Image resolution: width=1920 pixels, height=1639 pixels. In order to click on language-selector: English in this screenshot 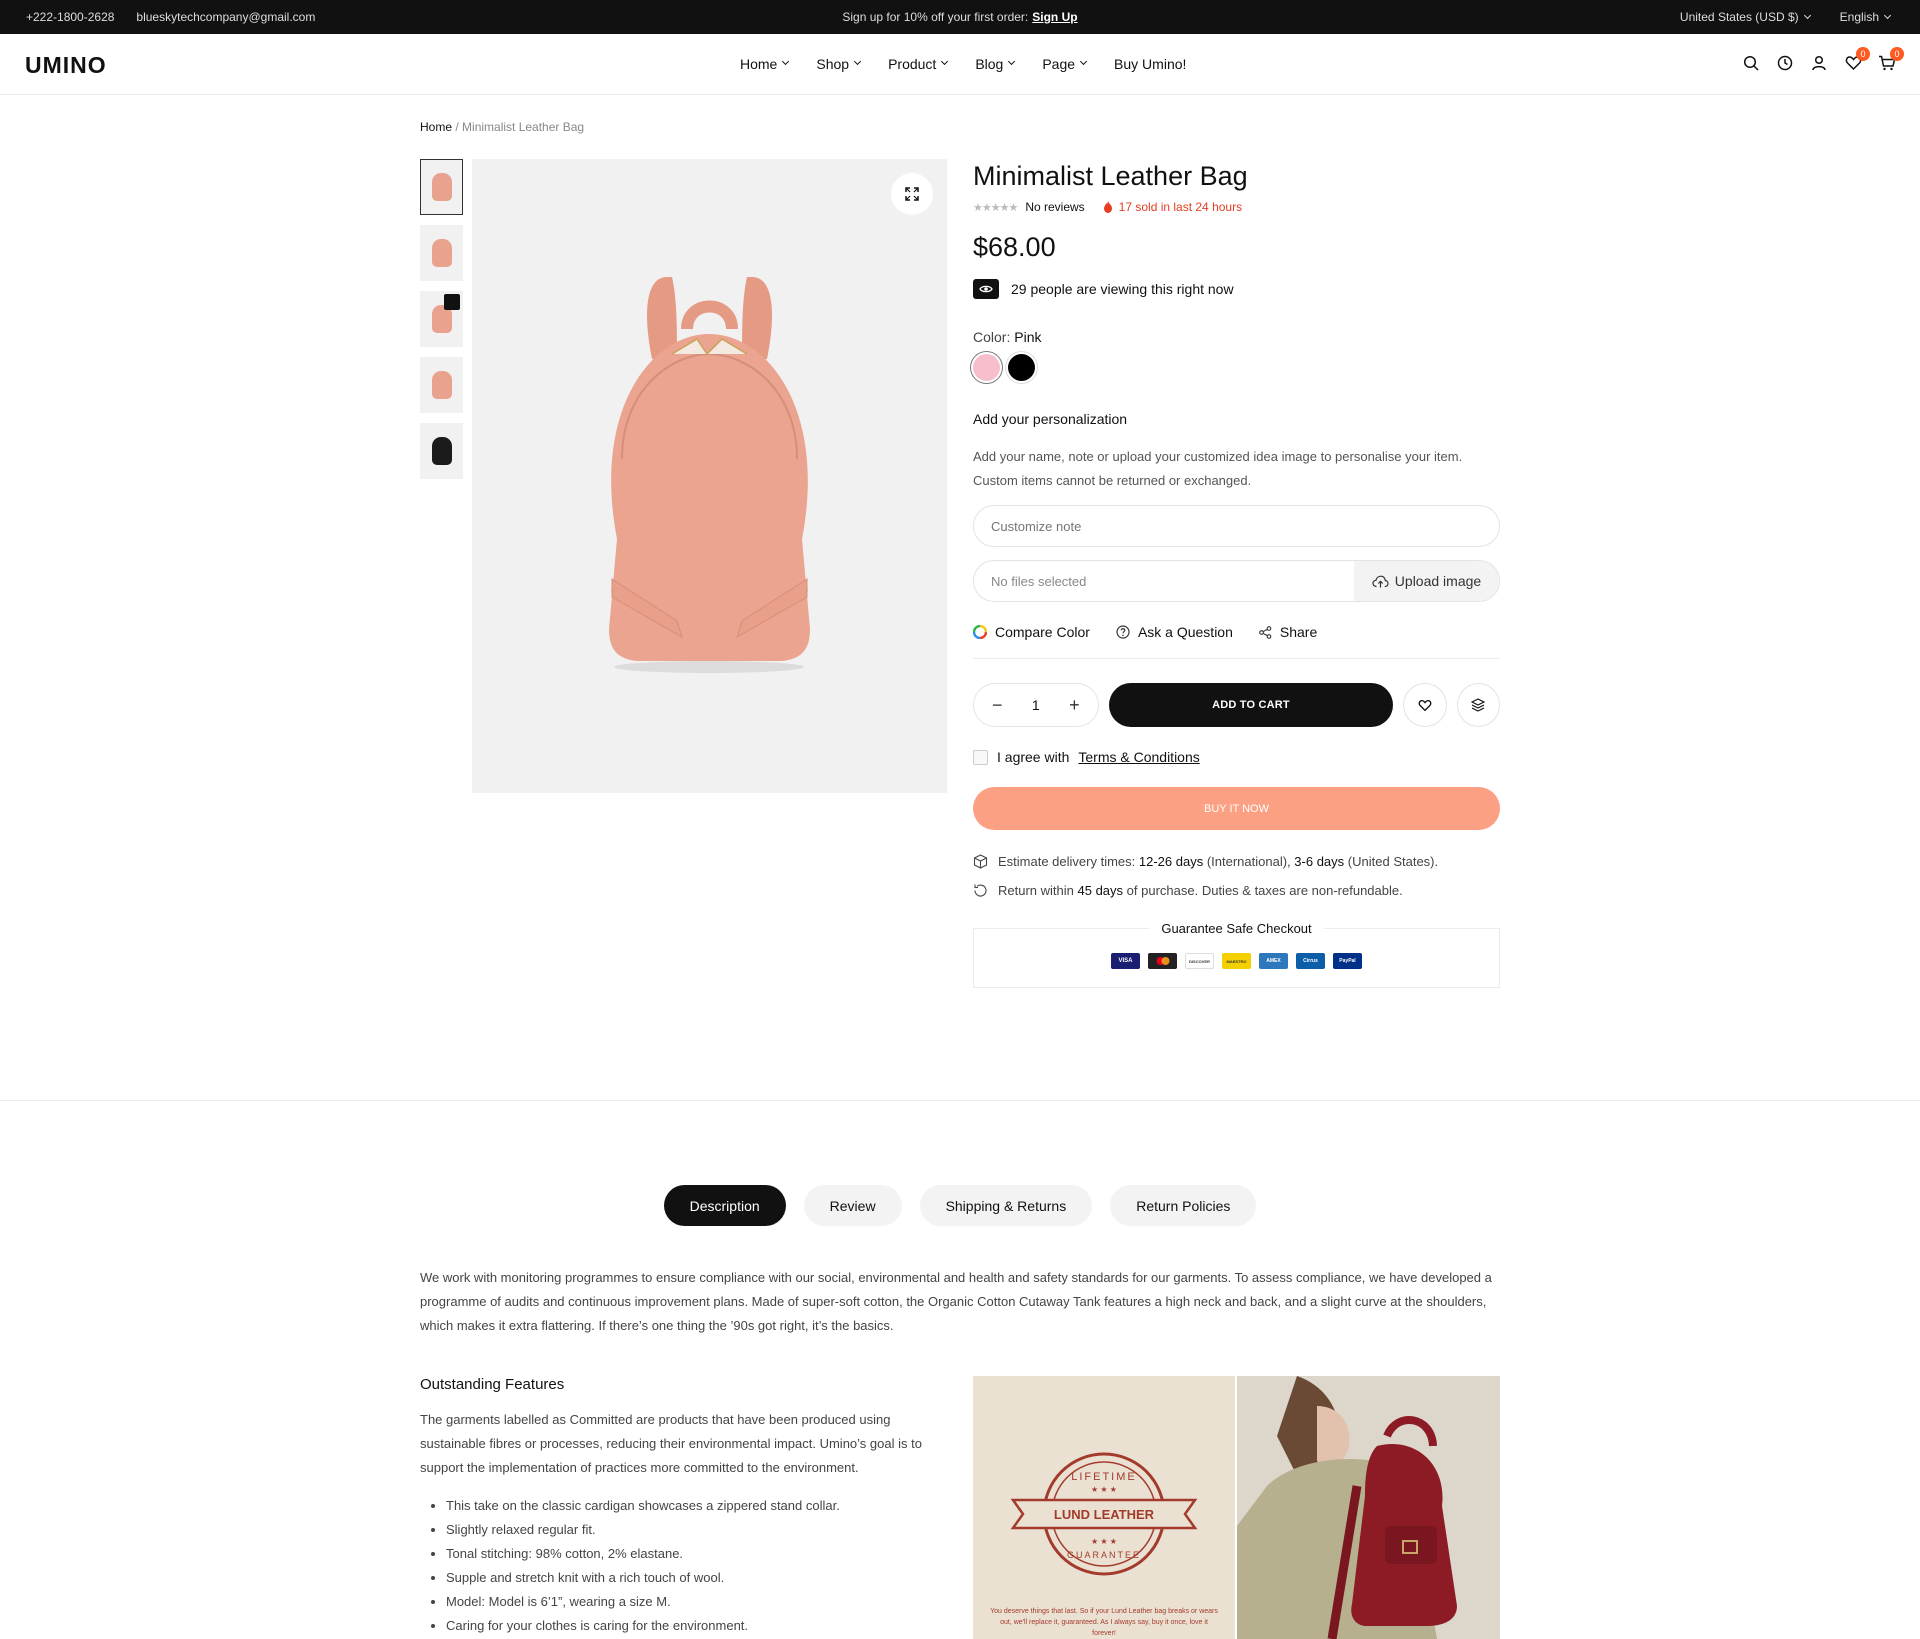, I will do `click(1866, 17)`.